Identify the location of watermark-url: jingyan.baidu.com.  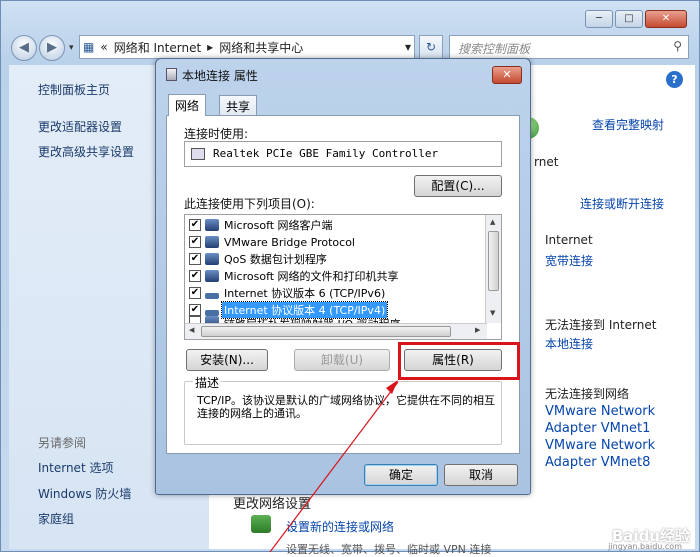
(645, 546).